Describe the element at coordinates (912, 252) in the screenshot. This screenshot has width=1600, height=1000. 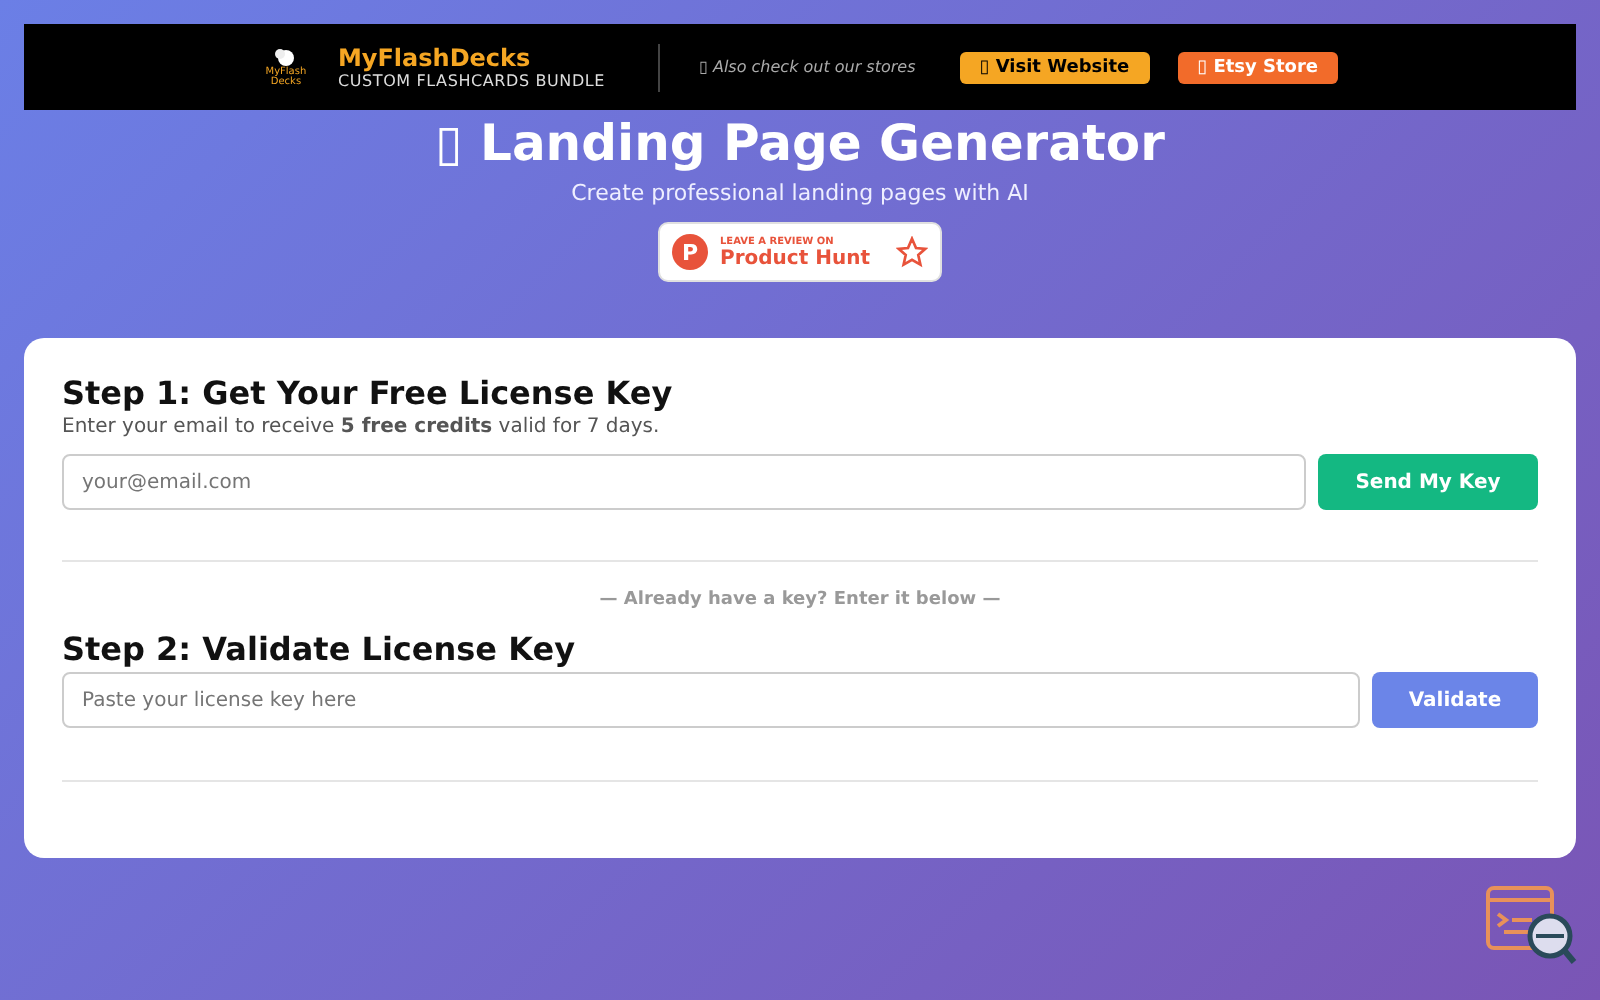
I see `star-icon` at that location.